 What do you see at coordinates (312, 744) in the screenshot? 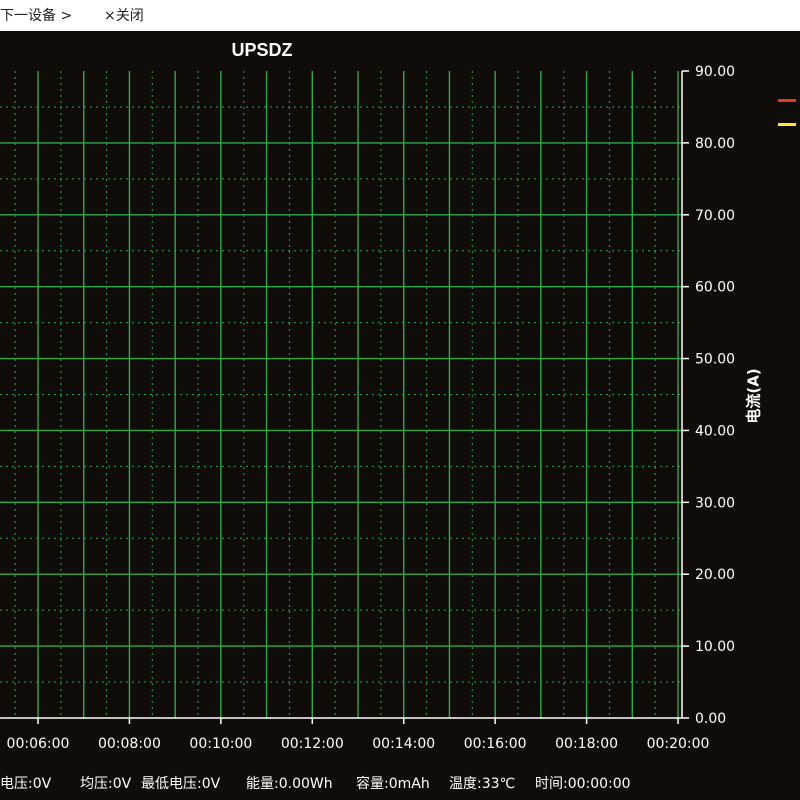
I see `x-tick-label: 00:12:00` at bounding box center [312, 744].